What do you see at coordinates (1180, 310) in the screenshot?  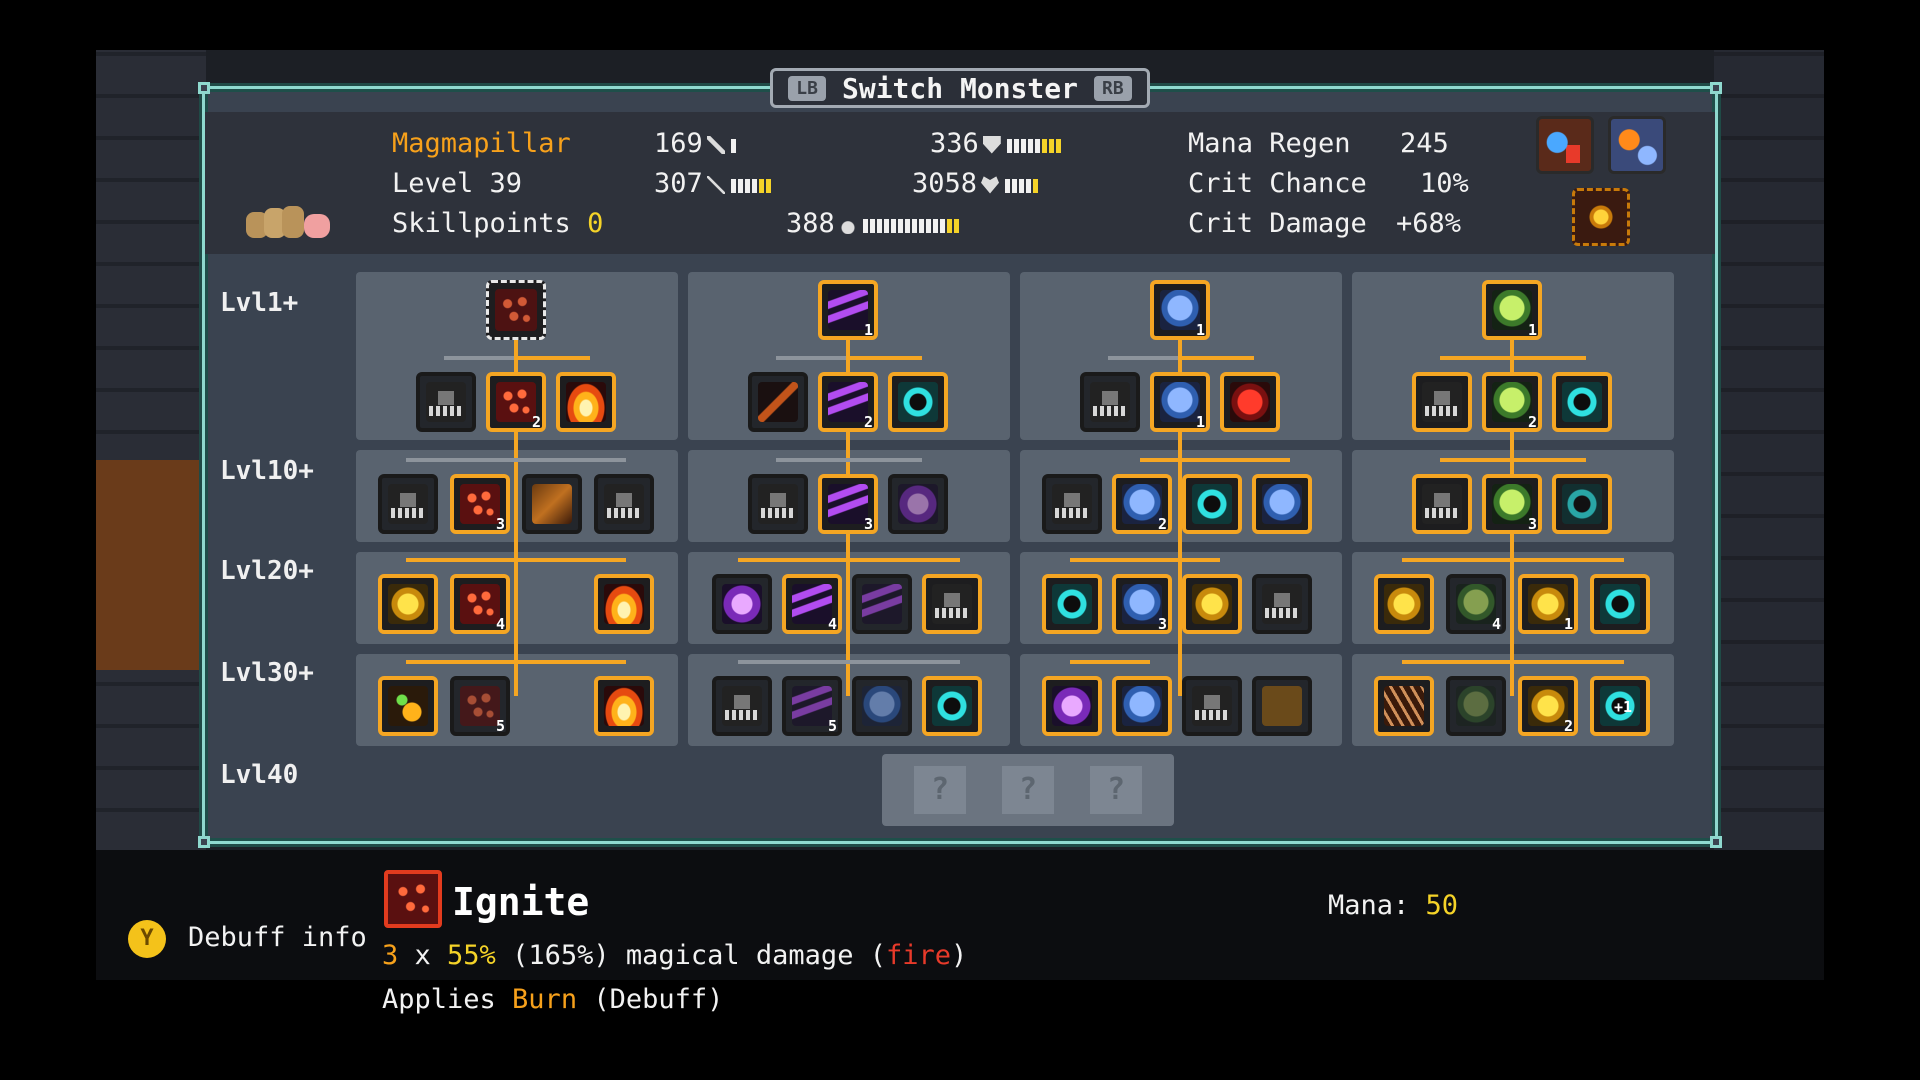 I see `skill-node-guard-root: 1` at bounding box center [1180, 310].